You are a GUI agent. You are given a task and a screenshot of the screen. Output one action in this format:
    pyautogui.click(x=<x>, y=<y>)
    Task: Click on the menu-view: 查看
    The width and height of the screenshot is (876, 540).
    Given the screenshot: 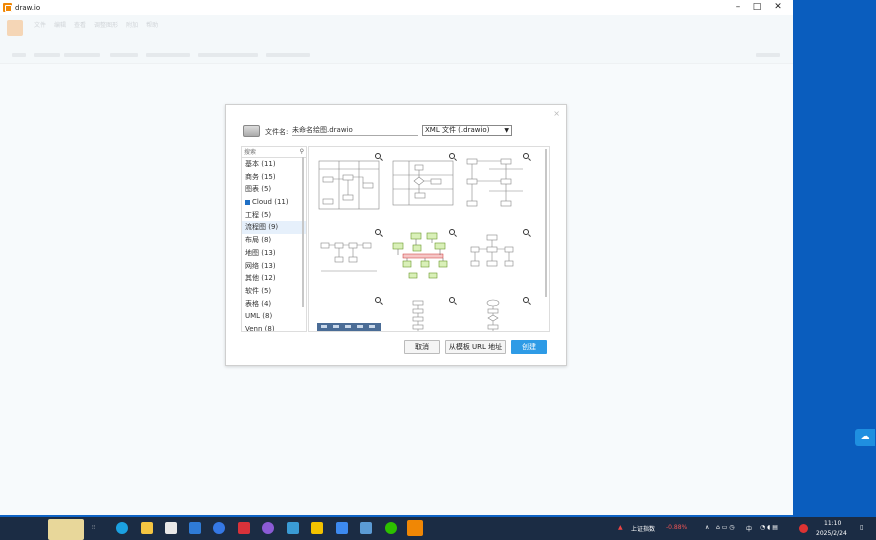 What is the action you would take?
    pyautogui.click(x=80, y=24)
    